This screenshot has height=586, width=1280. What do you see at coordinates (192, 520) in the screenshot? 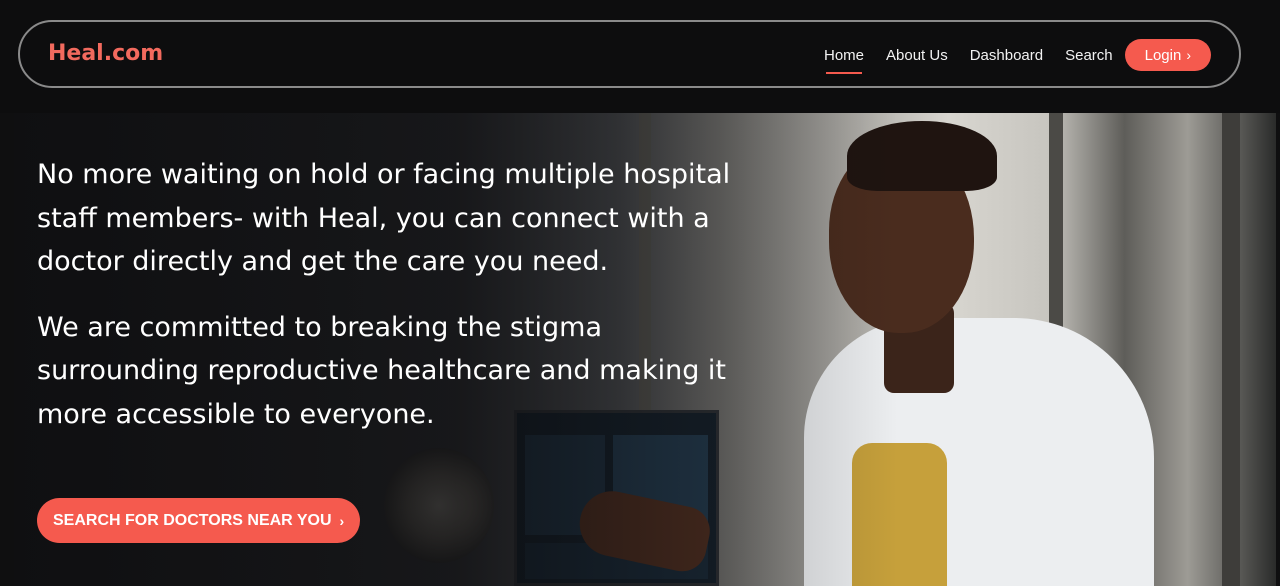
I see `search-doctors-label: SEARCH FOR DOCTORS NEAR YOU` at bounding box center [192, 520].